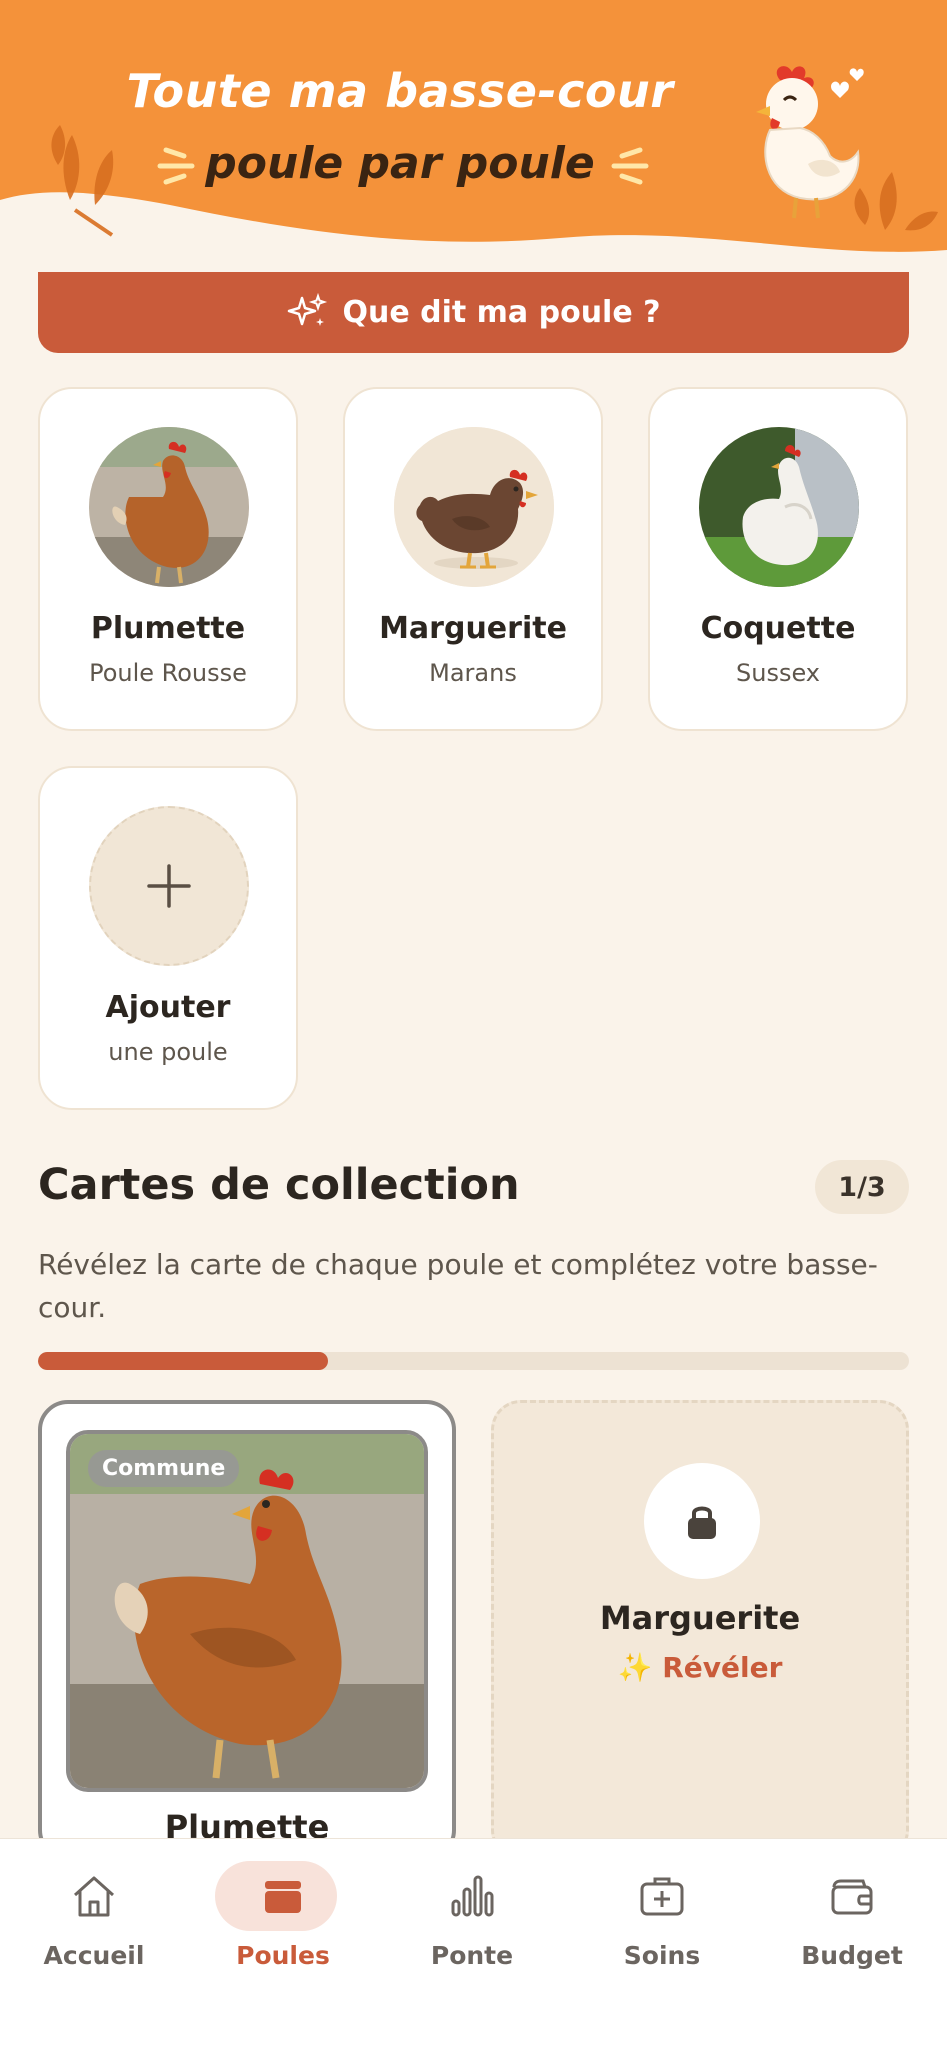  I want to click on nav-item-accueil: Accueil, so click(94, 1923).